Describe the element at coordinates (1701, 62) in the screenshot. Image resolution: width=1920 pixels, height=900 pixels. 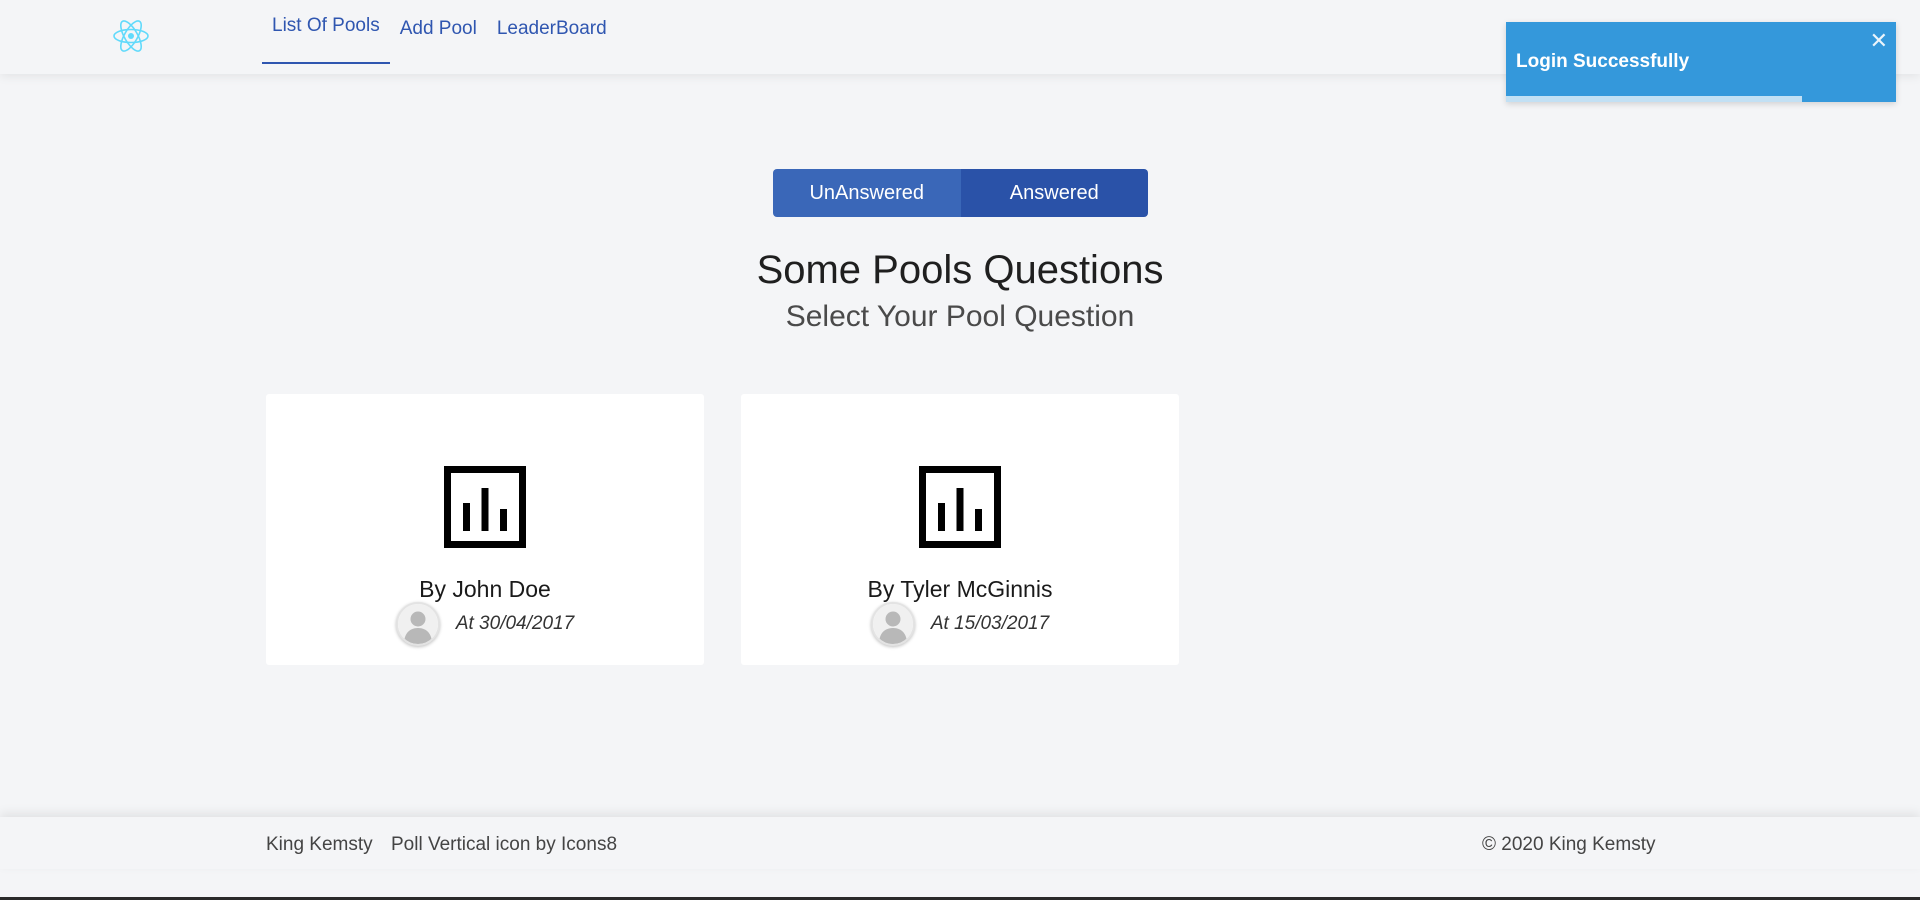
I see `login-toast: Login Successfully ✕` at that location.